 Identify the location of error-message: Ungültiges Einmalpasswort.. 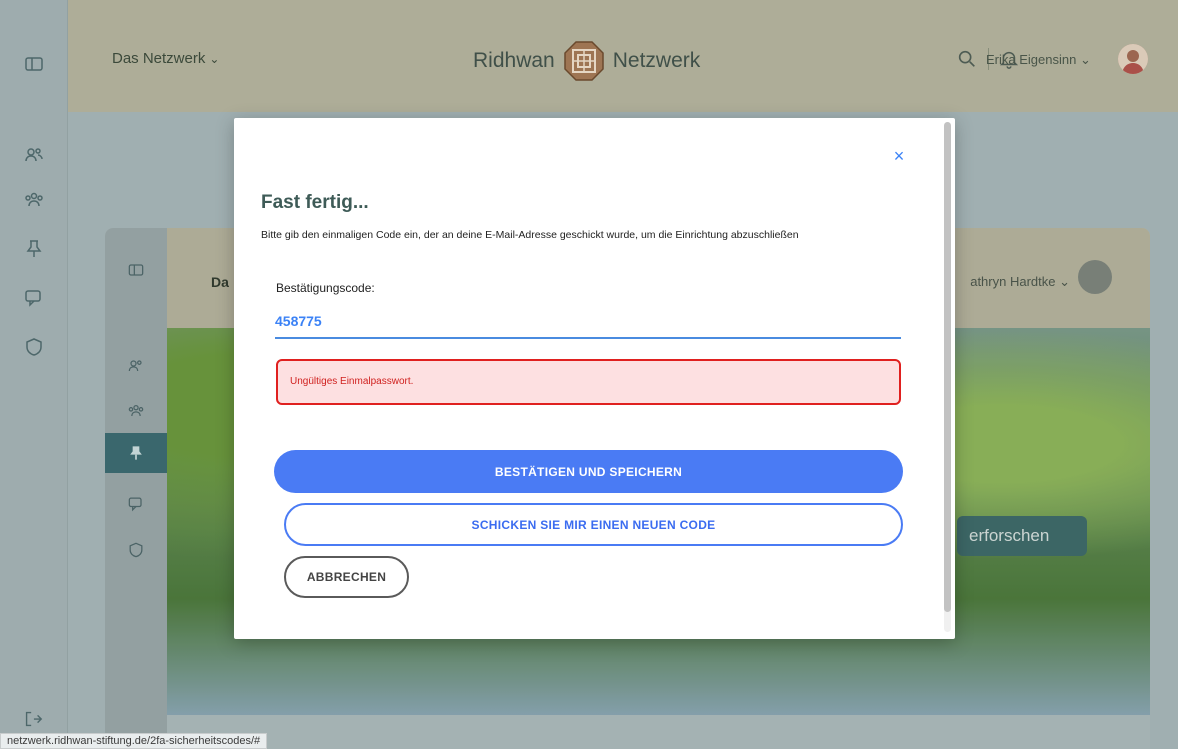
(352, 381).